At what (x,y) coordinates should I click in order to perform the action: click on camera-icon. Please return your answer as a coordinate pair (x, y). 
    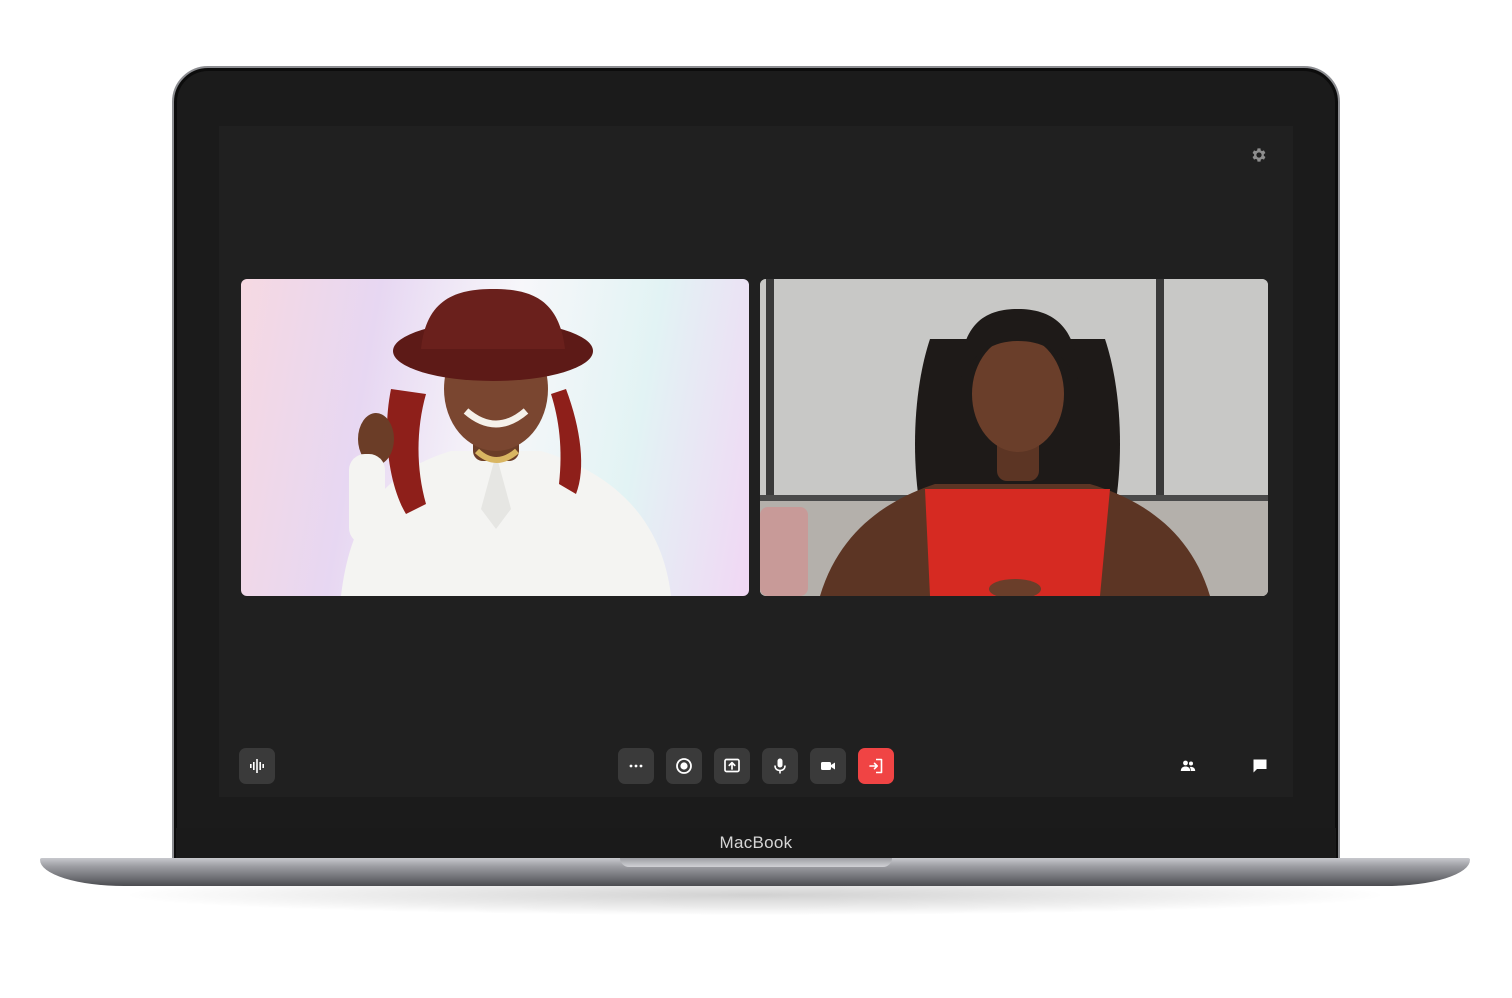
    Looking at the image, I should click on (828, 766).